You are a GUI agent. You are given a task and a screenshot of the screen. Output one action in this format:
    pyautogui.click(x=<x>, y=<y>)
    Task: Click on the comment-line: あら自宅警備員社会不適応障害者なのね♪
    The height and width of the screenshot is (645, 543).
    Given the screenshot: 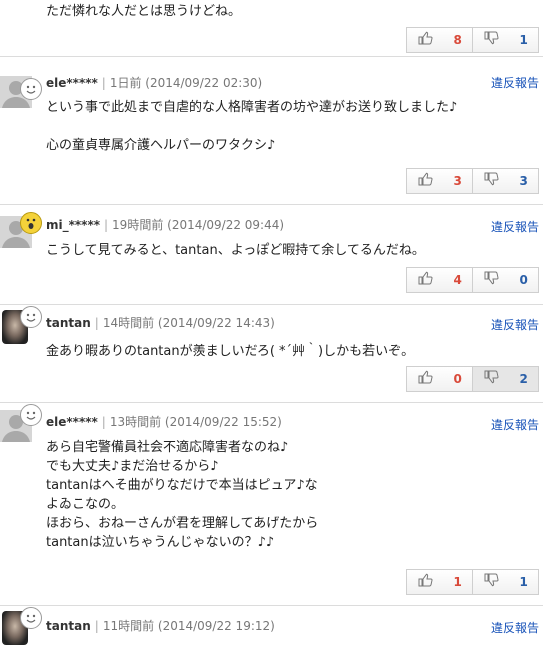 What is the action you would take?
    pyautogui.click(x=167, y=447)
    